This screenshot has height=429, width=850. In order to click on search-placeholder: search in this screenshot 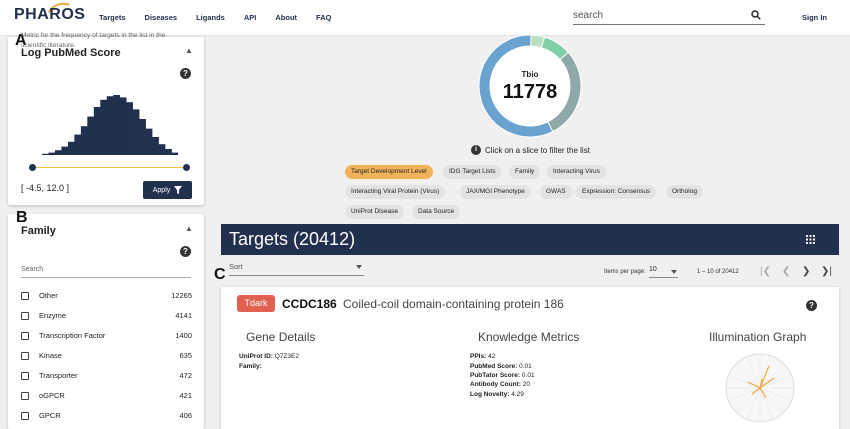, I will do `click(588, 15)`.